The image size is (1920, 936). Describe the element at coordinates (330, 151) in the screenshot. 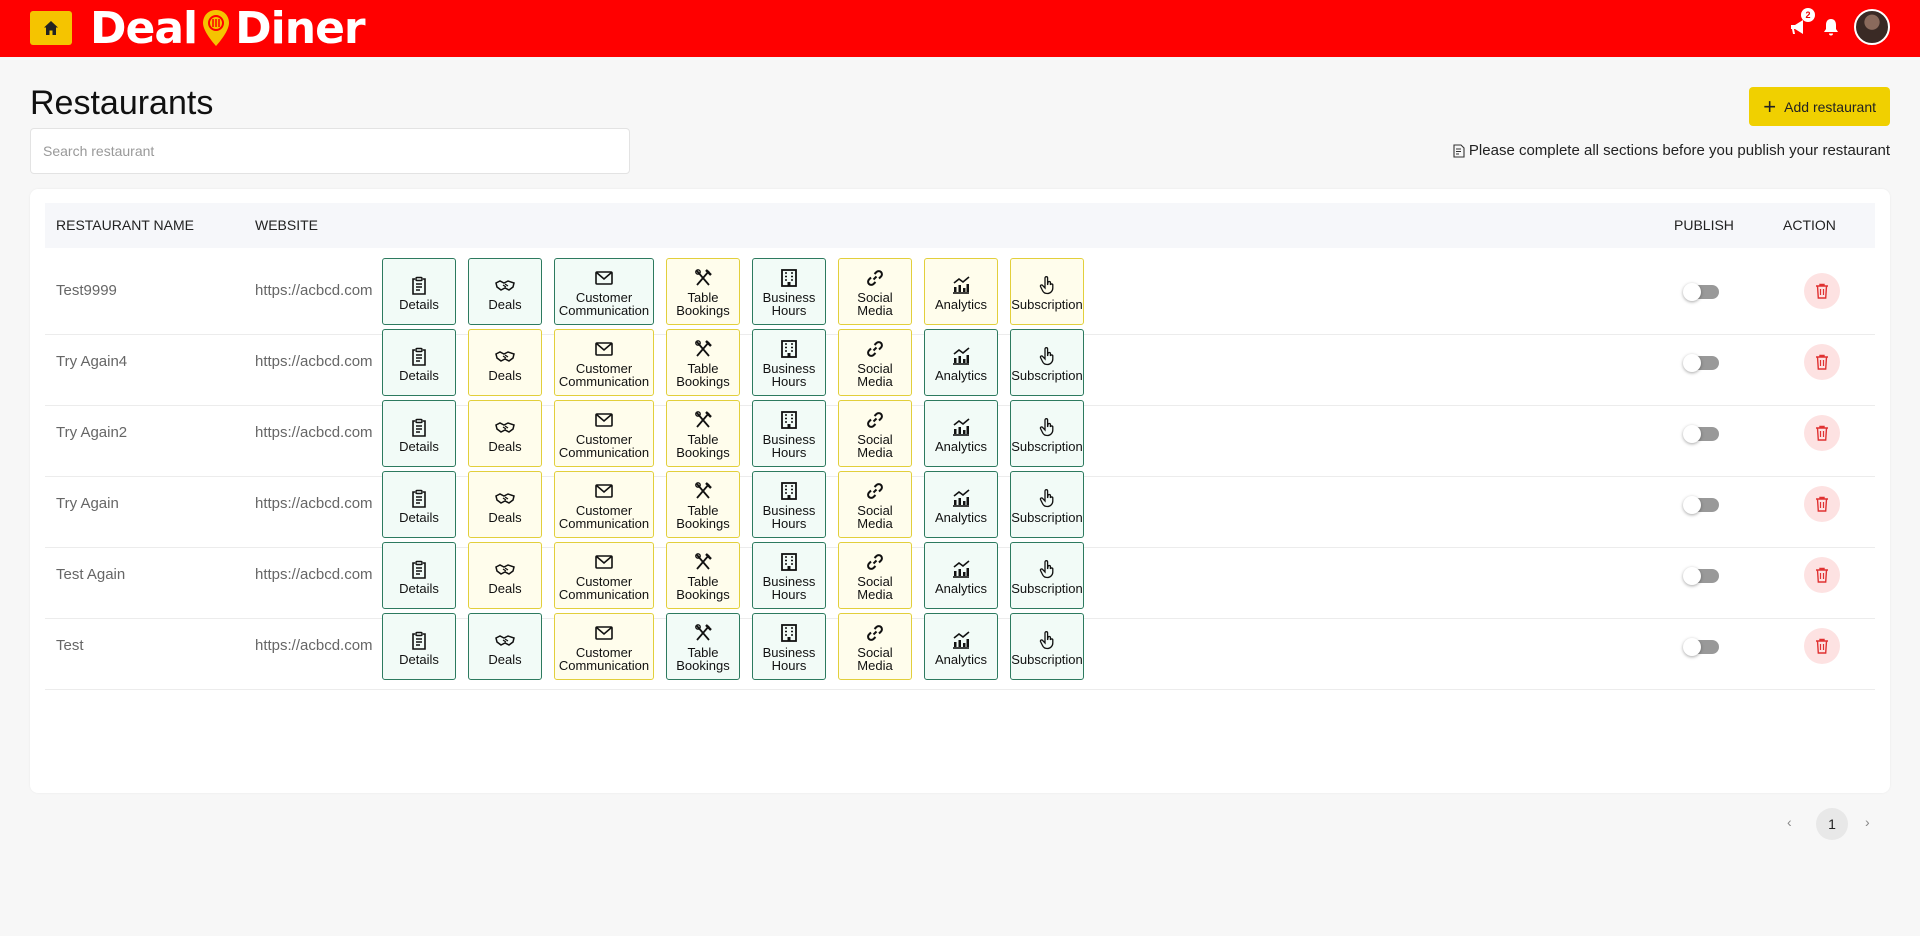

I see `search-input` at that location.